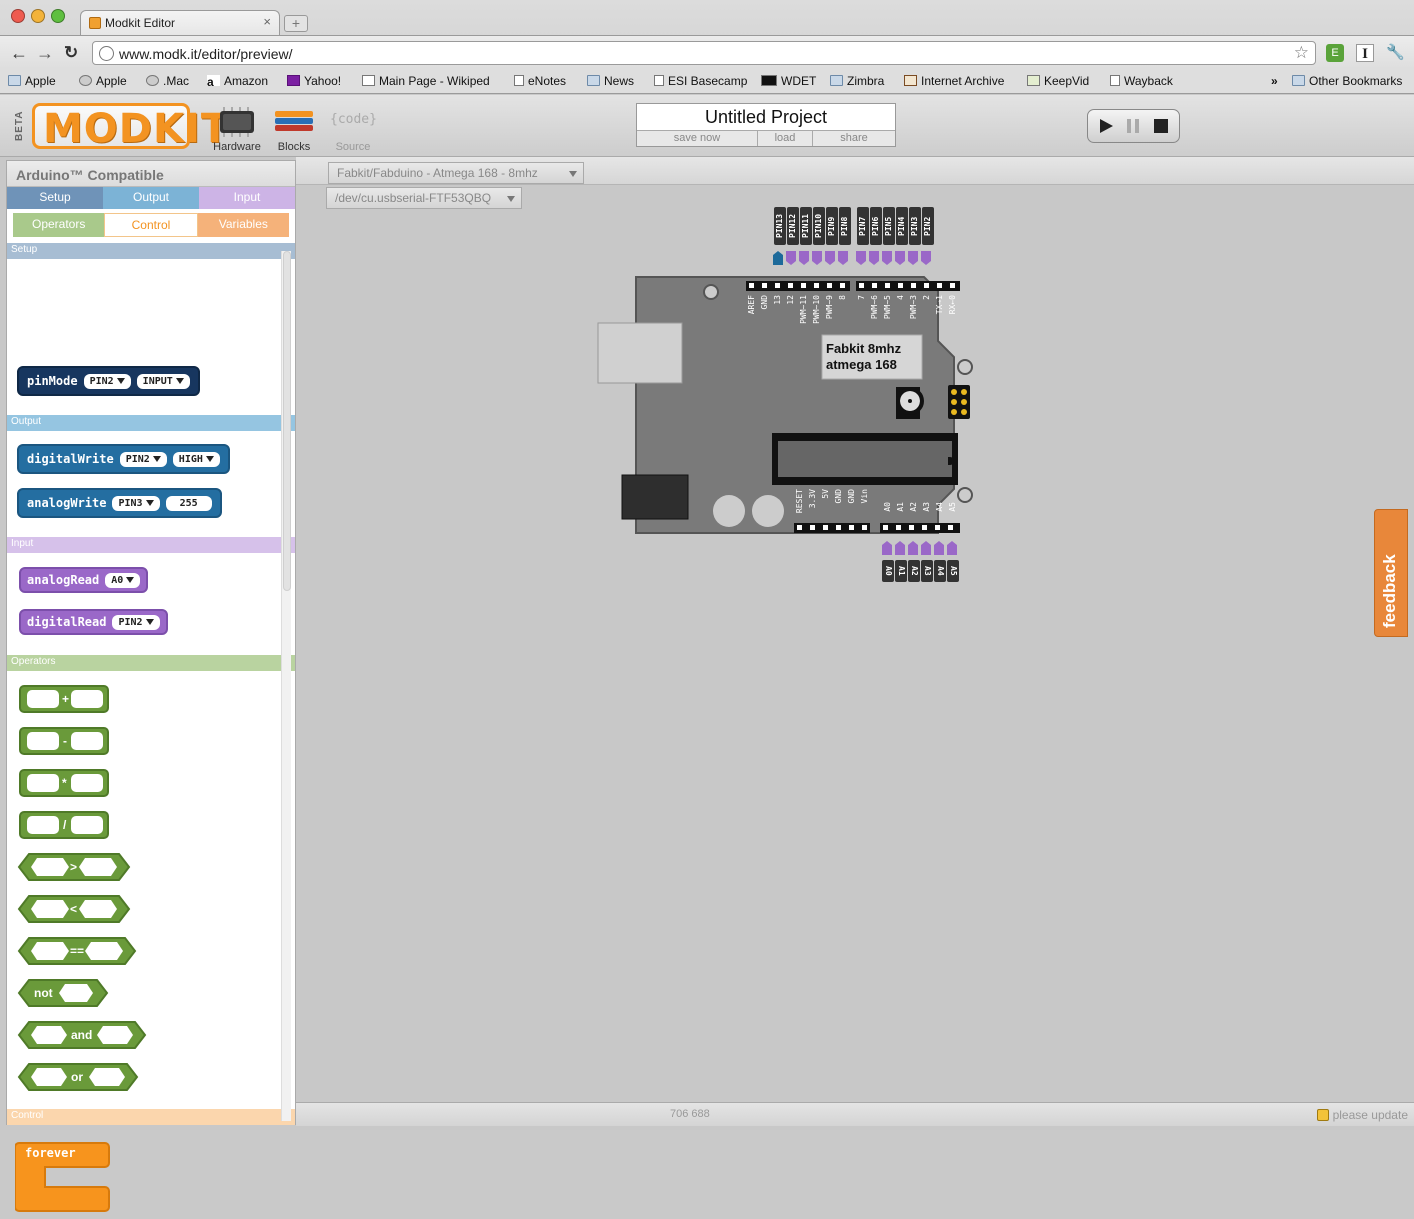  I want to click on pin-label: A4, so click(940, 571).